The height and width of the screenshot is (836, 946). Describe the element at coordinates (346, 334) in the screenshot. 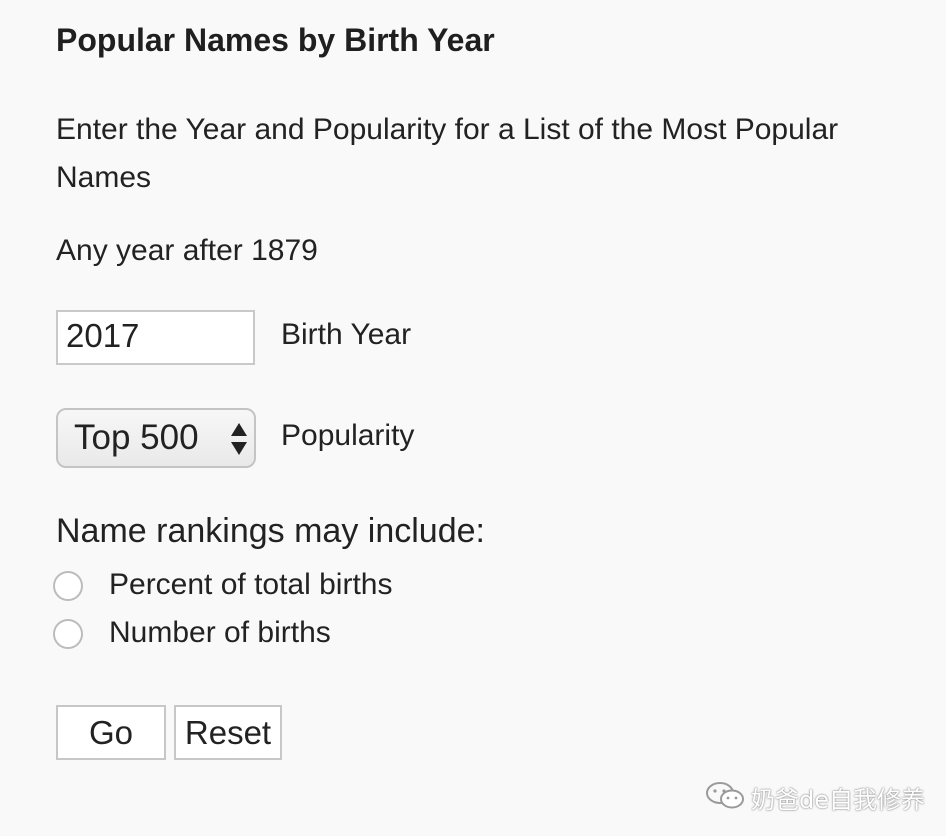

I see `birth-year-label: Birth Year` at that location.